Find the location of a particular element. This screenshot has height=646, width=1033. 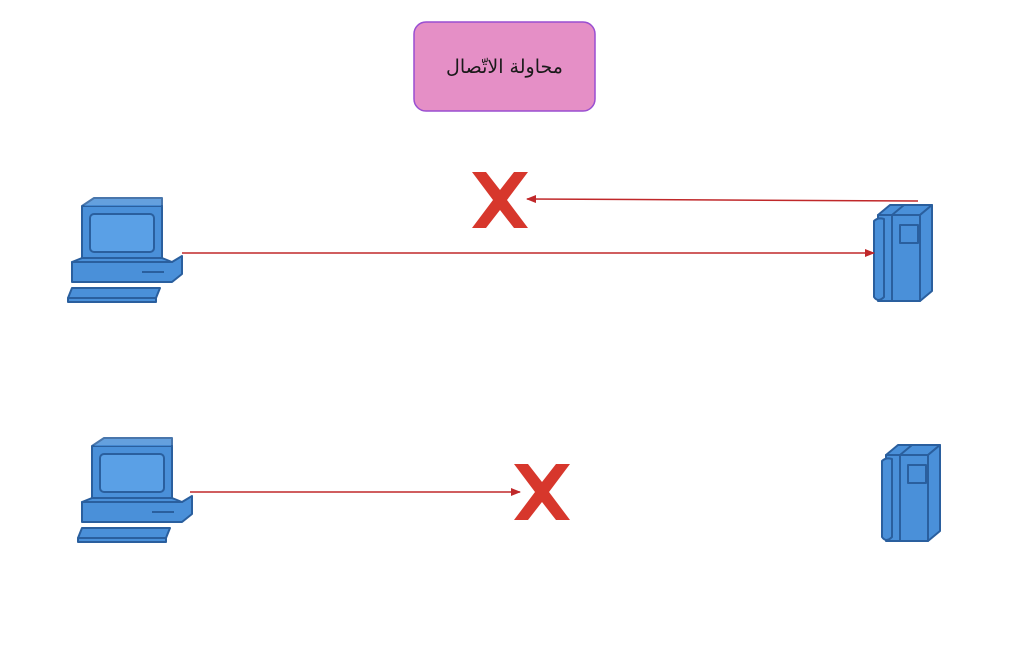

title-label: محاولة الاتّصال is located at coordinates (504, 67).